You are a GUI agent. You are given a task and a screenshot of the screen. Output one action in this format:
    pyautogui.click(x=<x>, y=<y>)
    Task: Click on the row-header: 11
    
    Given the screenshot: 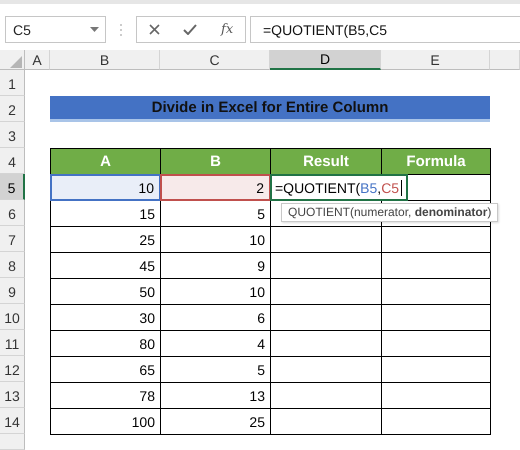 What is the action you would take?
    pyautogui.click(x=12, y=343)
    